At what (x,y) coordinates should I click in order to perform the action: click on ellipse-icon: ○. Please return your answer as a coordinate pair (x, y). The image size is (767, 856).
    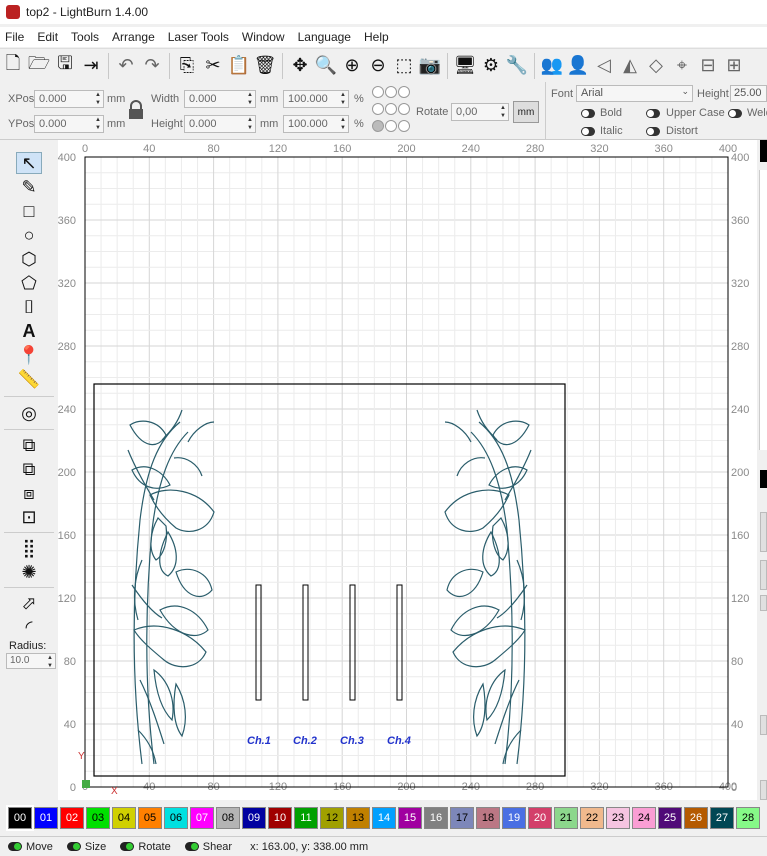
    Looking at the image, I should click on (29, 235).